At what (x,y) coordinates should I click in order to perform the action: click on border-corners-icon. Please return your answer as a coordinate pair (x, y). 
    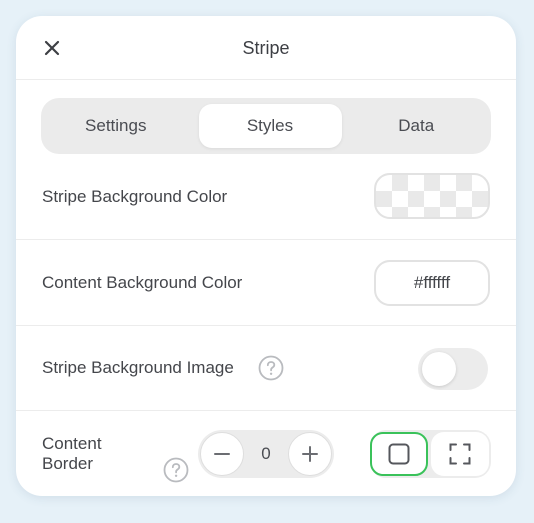
    Looking at the image, I should click on (460, 454).